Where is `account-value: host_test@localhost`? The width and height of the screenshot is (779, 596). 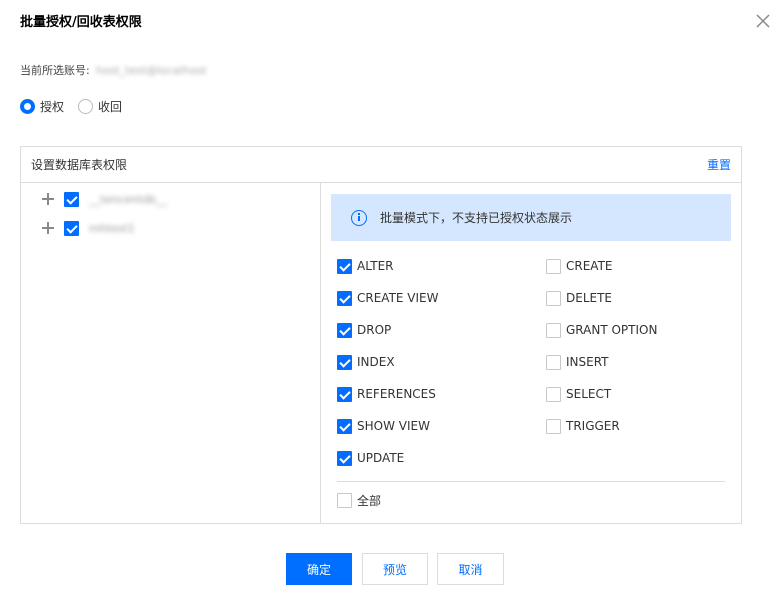
account-value: host_test@localhost is located at coordinates (151, 70).